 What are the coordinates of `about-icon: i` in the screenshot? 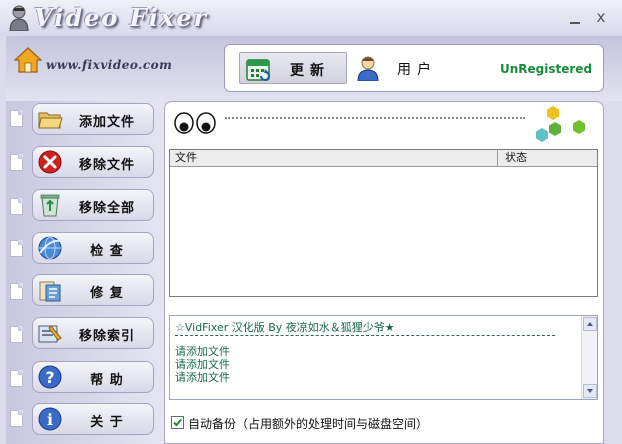 It's located at (50, 419).